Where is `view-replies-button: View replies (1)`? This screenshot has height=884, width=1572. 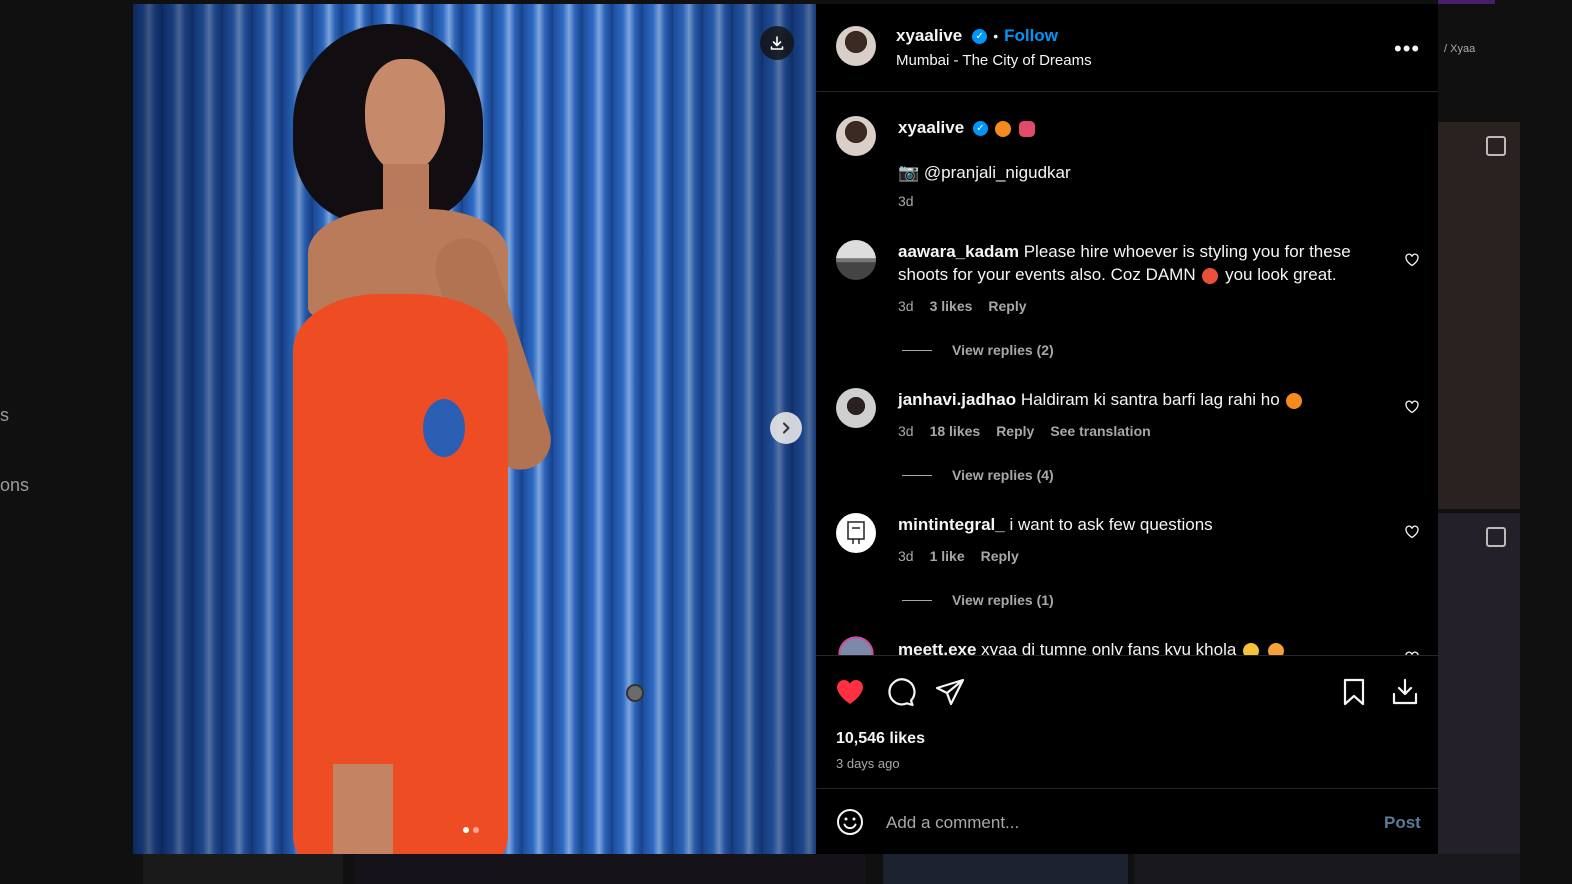 view-replies-button: View replies (1) is located at coordinates (978, 600).